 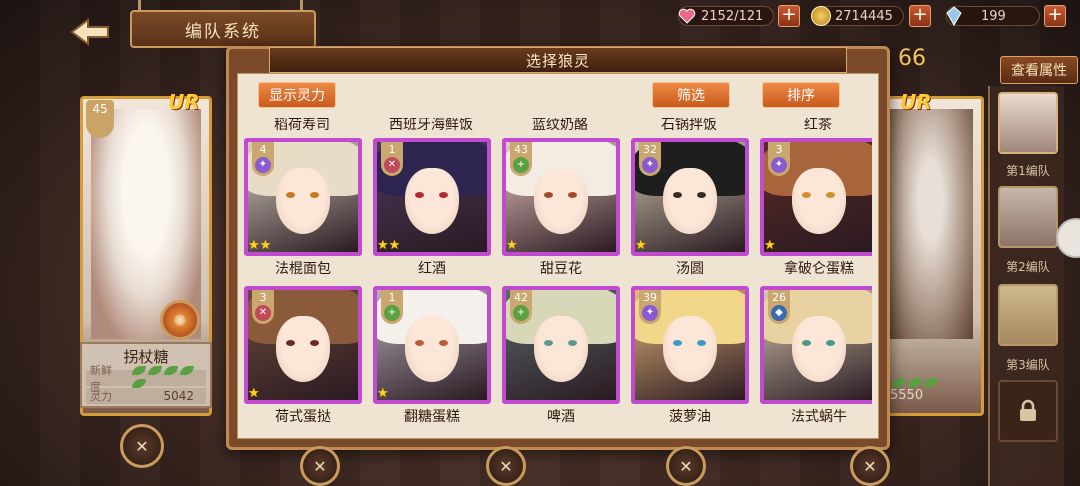 I want to click on level-value: 32, so click(x=650, y=149).